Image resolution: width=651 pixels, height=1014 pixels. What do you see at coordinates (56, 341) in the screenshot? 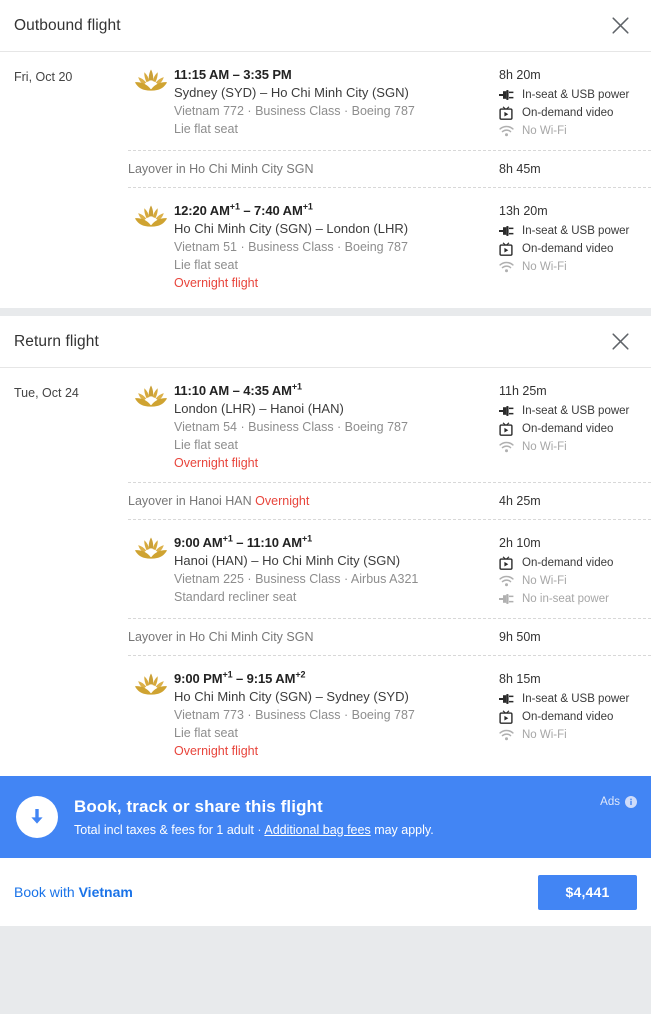
I see `card-title: Return flight` at bounding box center [56, 341].